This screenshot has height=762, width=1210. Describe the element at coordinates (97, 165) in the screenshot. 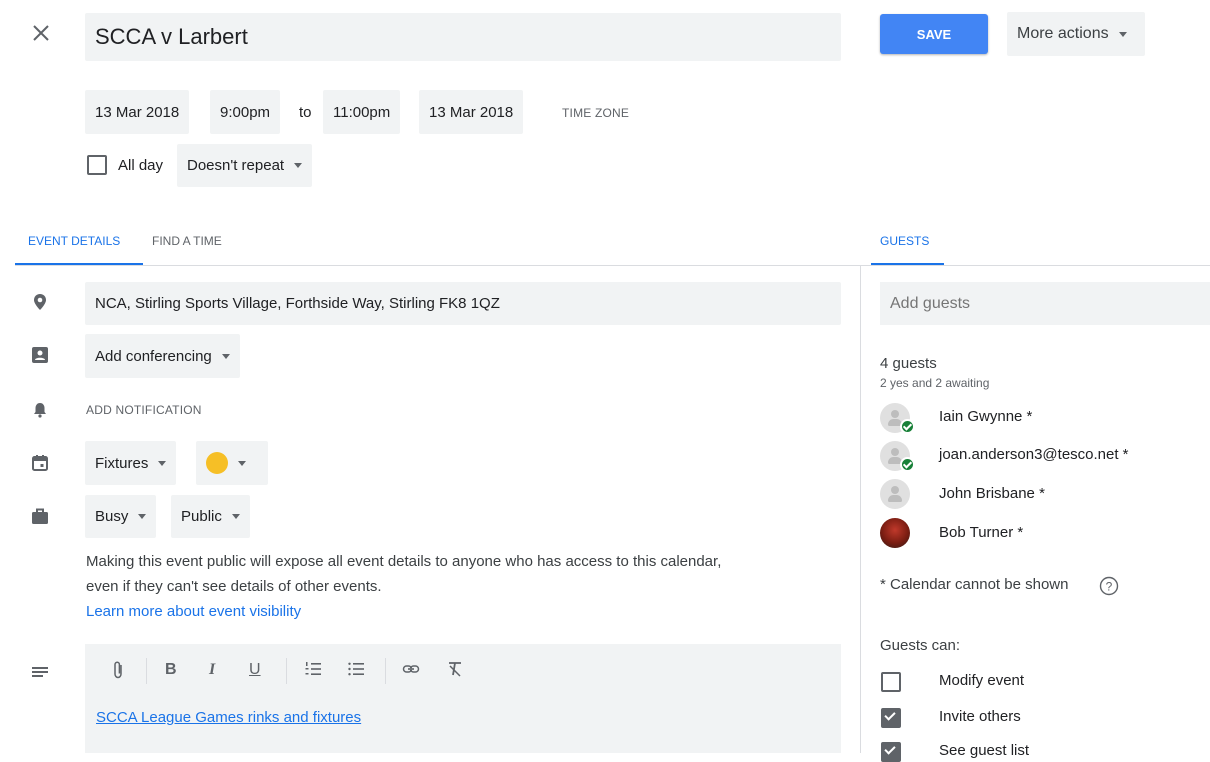

I see `all-day-checkbox` at that location.